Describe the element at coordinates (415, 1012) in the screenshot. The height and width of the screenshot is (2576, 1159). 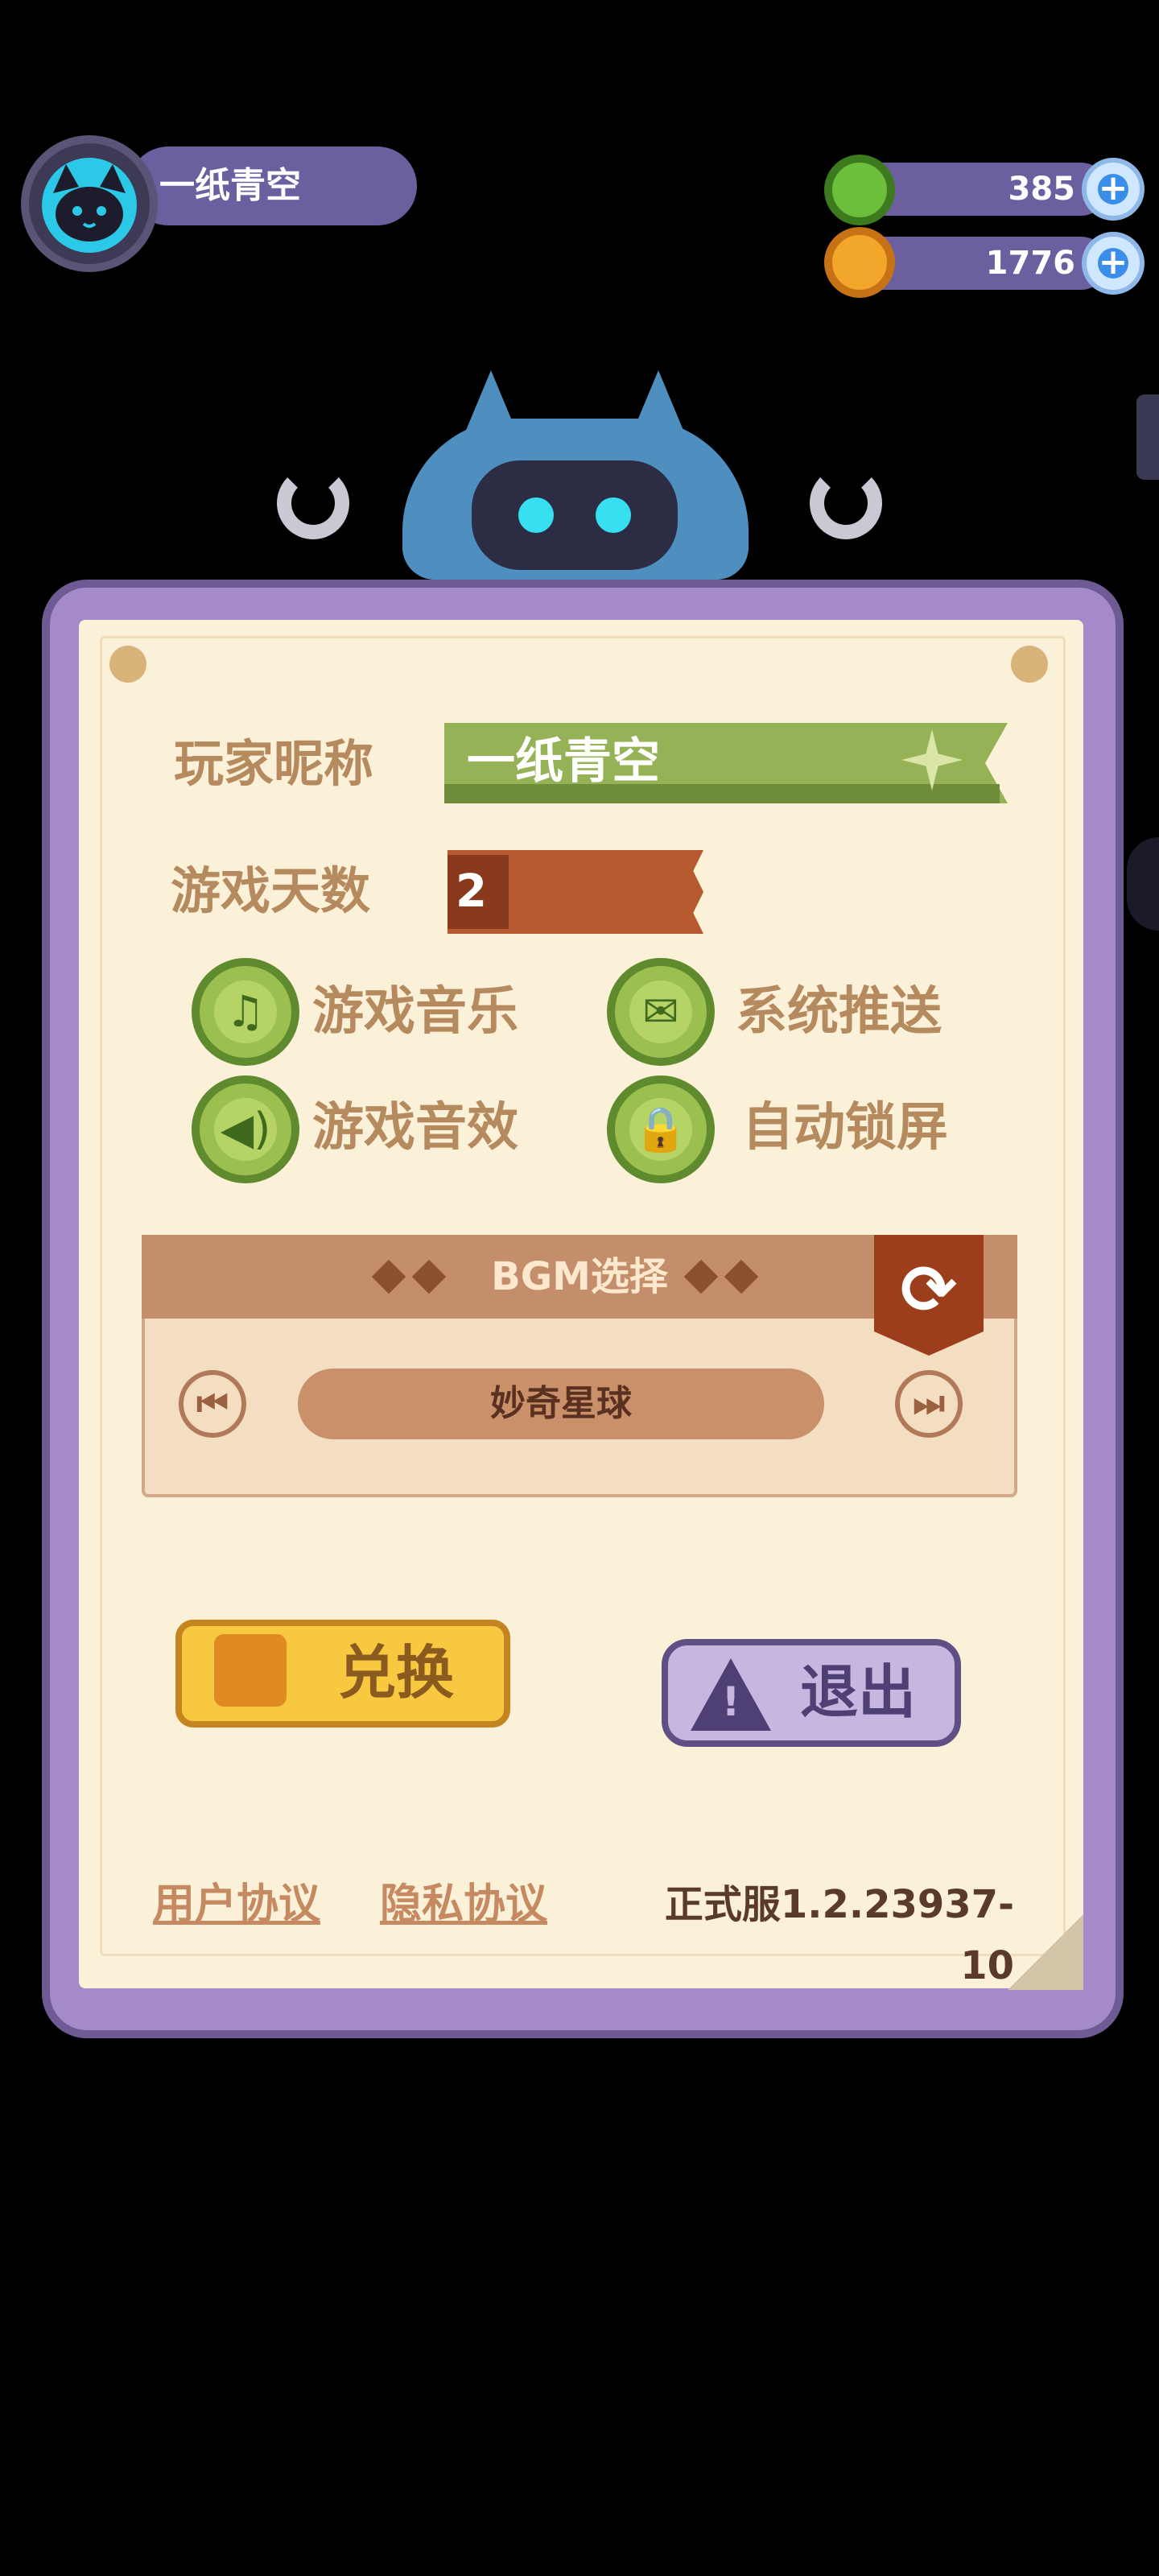
I see `music-toggle-label: 游戏音乐` at that location.